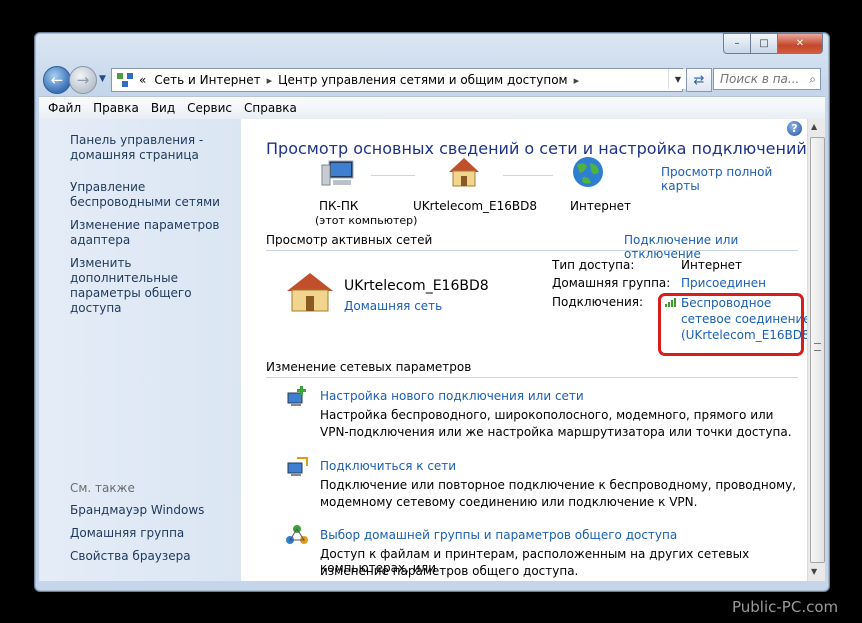  I want to click on breadcrumb-overflow: «, so click(142, 80).